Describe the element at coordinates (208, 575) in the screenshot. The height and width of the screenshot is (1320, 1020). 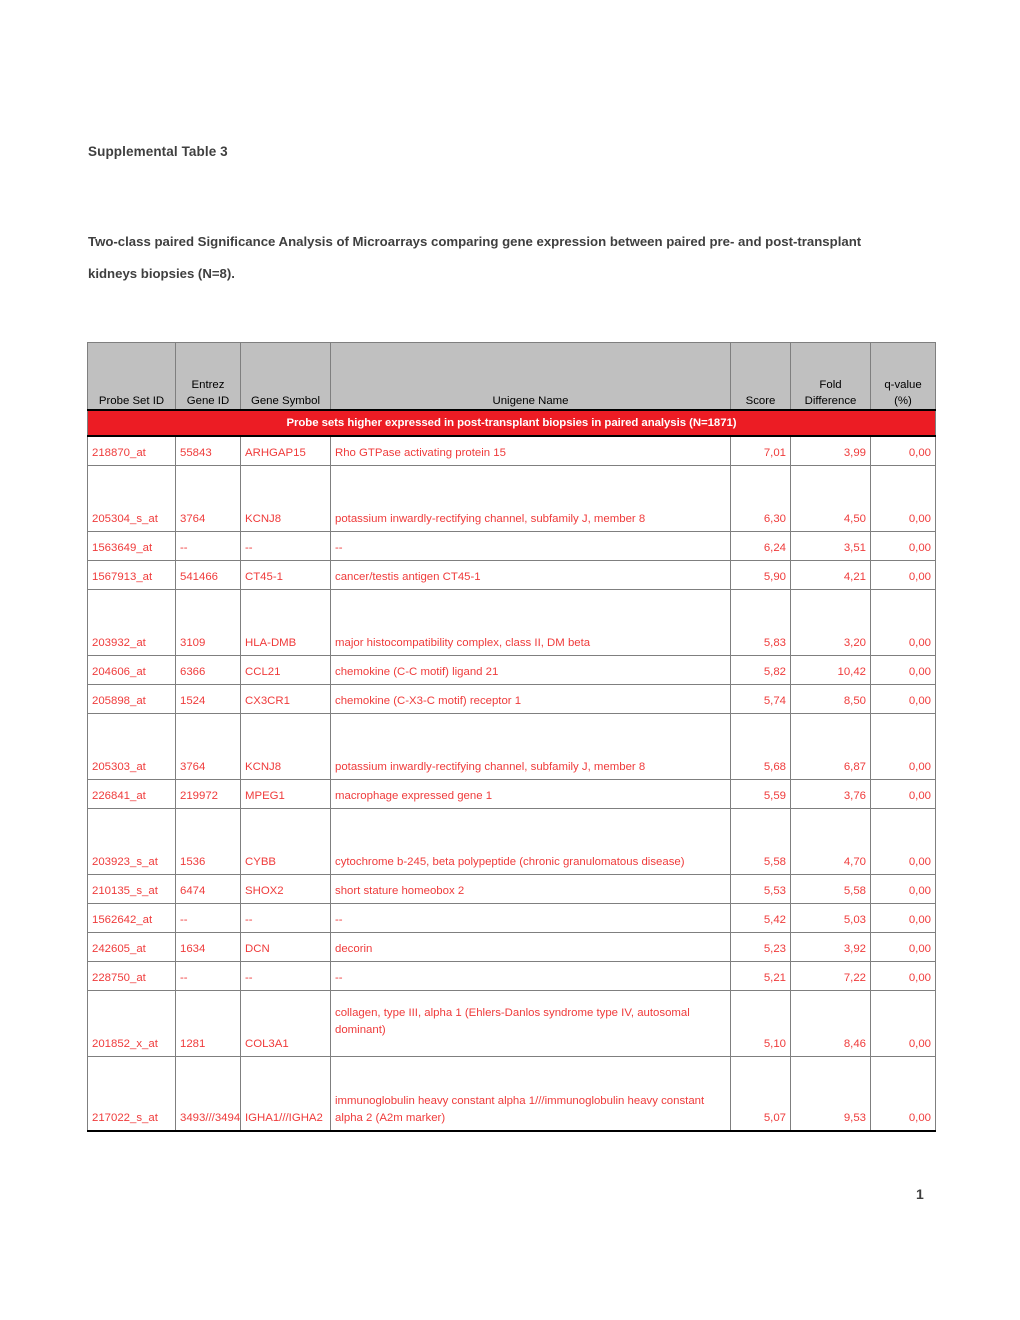
I see `cell-entrez-gene-id: 541466` at that location.